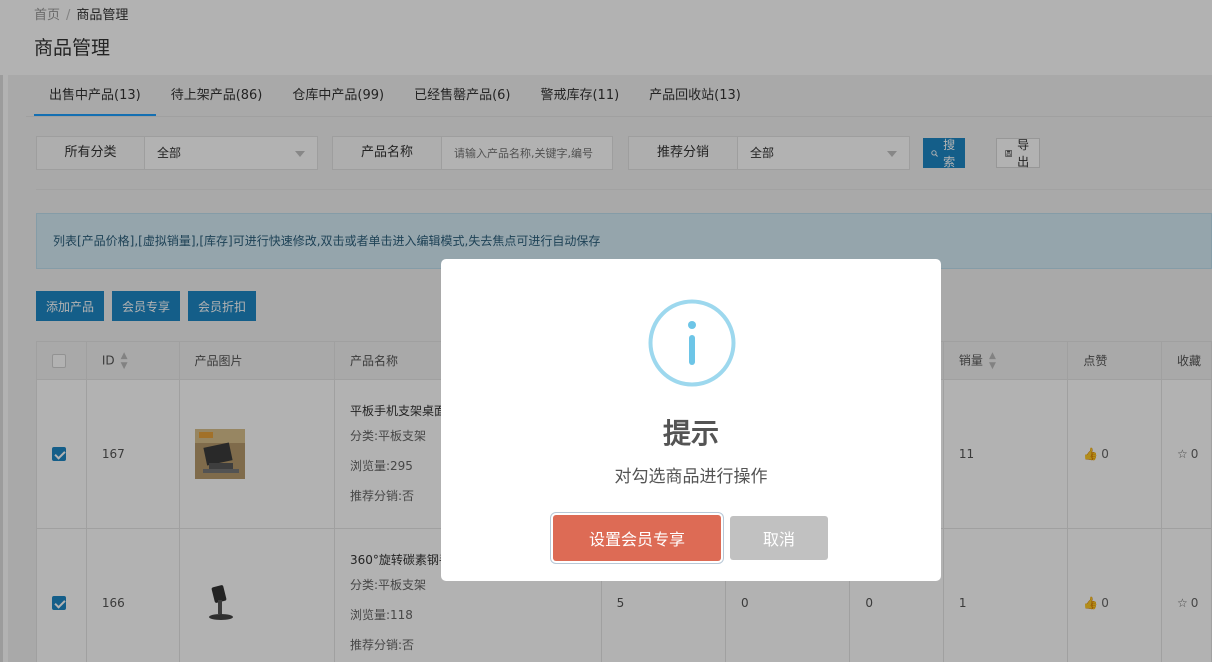 The height and width of the screenshot is (662, 1212). What do you see at coordinates (691, 477) in the screenshot?
I see `dialog-message: 对勾选商品进行操作` at bounding box center [691, 477].